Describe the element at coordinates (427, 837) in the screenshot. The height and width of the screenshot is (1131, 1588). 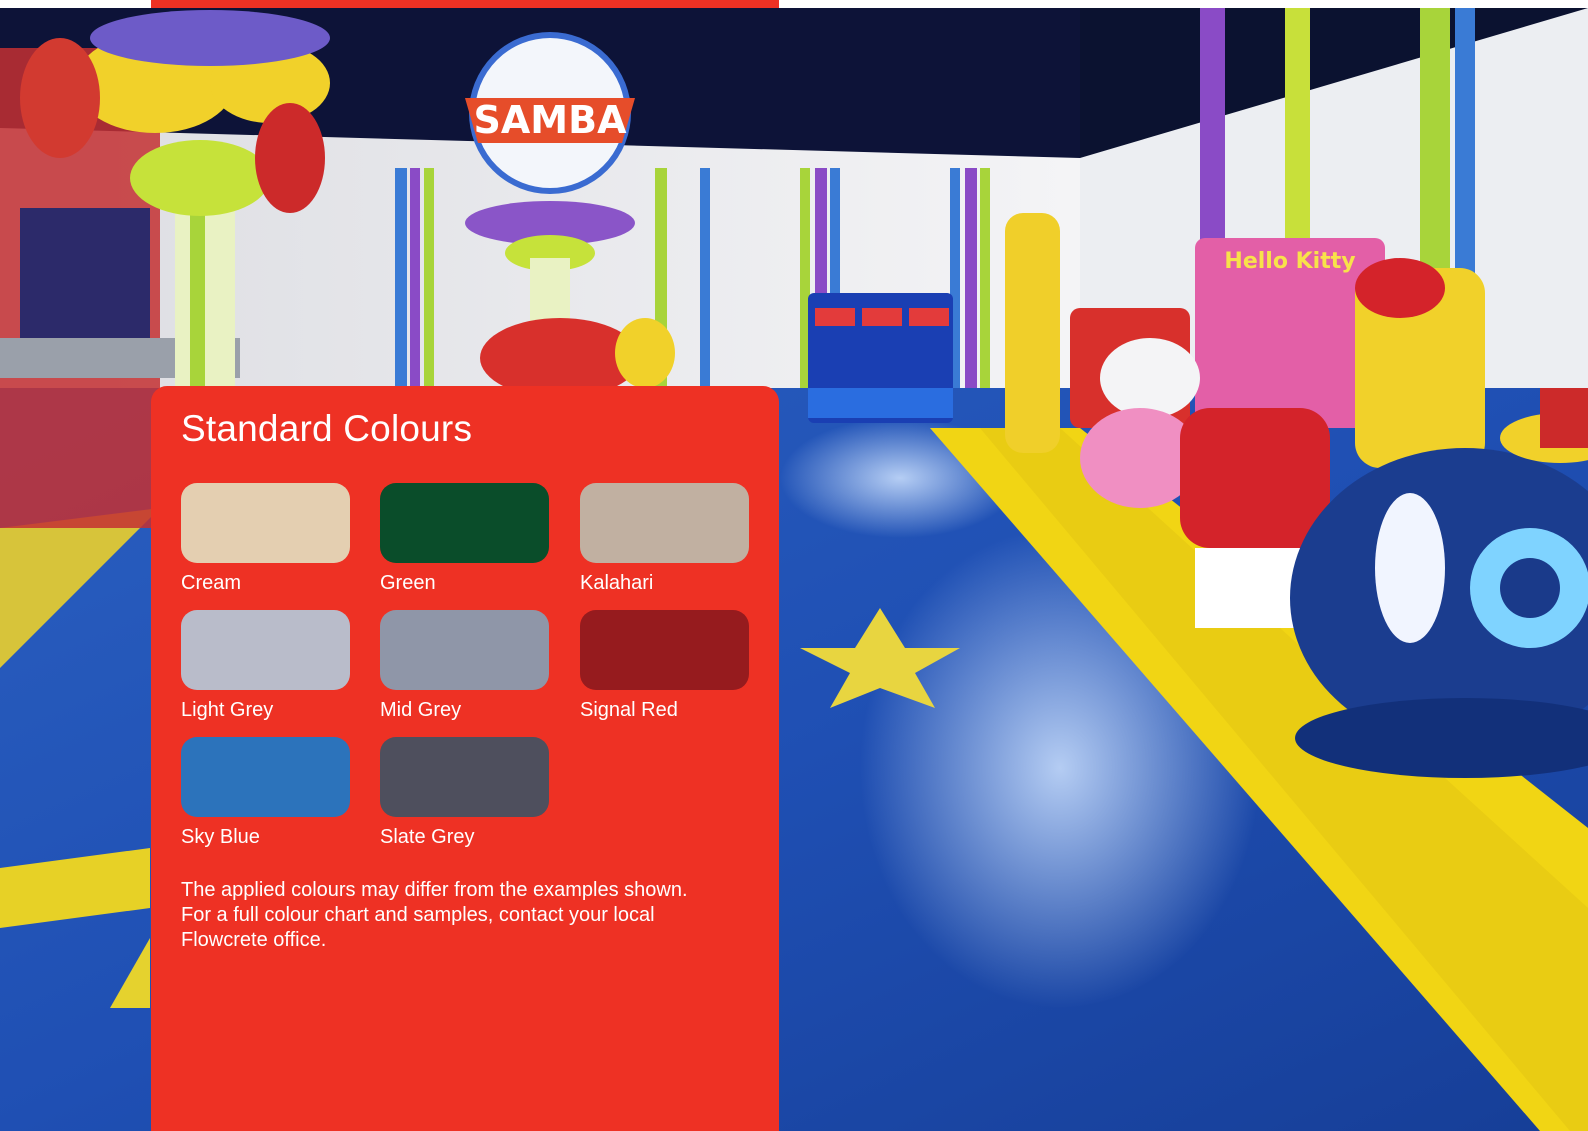
I see `swatch-label: Slate Grey` at that location.